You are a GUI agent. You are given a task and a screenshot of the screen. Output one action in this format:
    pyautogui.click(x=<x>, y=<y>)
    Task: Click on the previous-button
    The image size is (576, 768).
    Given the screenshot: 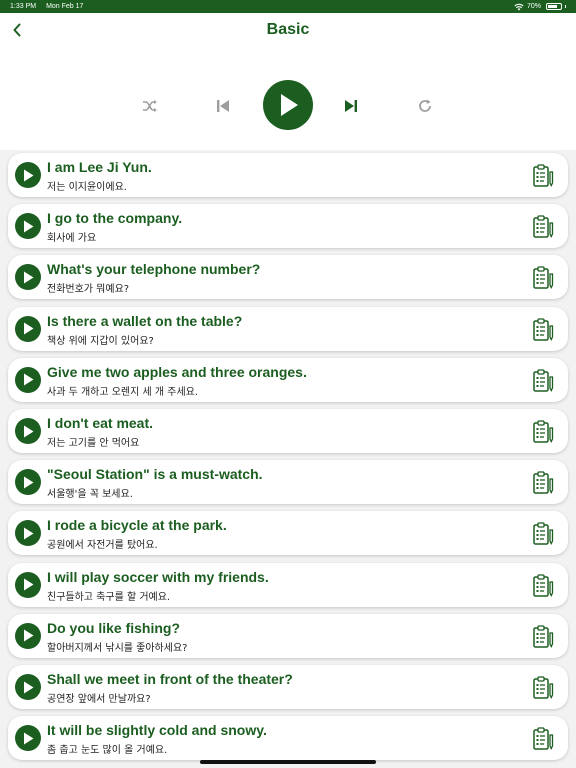 What is the action you would take?
    pyautogui.click(x=223, y=106)
    